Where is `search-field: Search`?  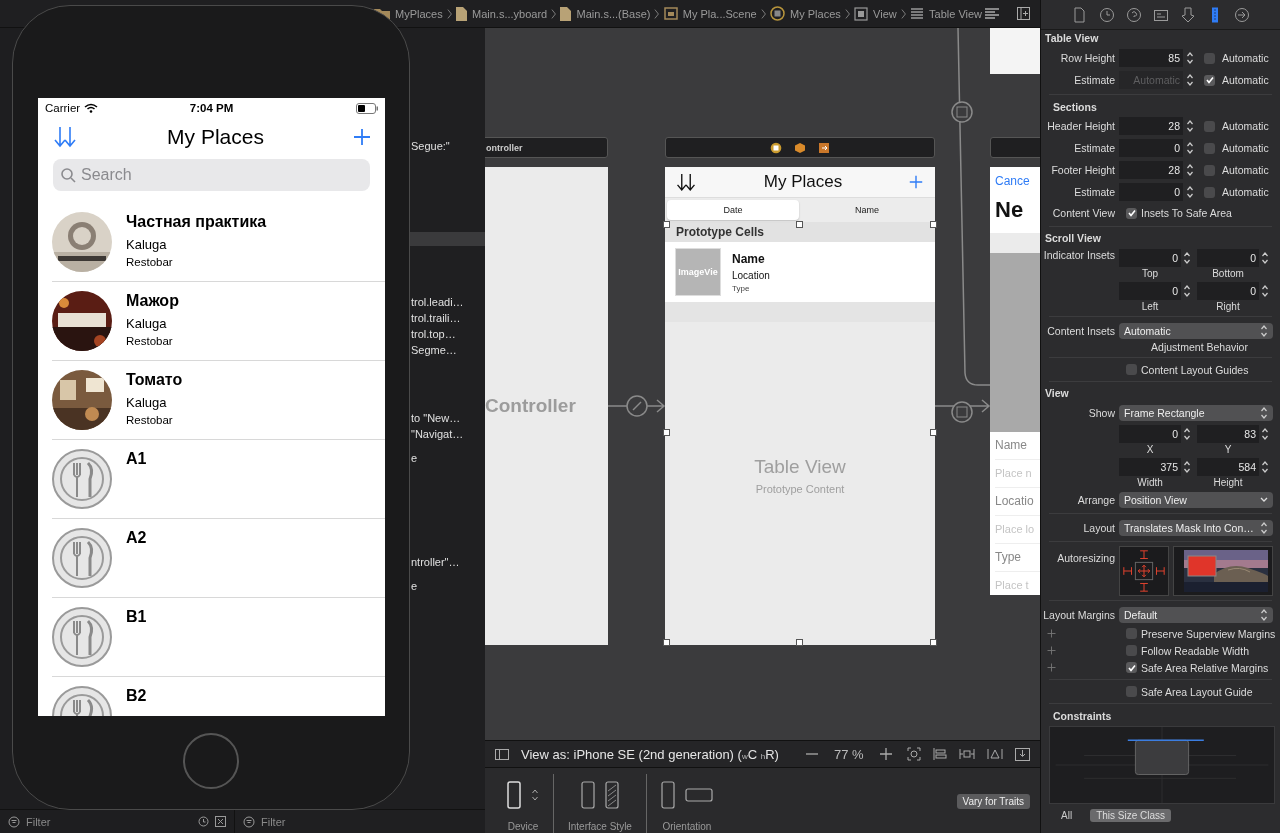
search-field: Search is located at coordinates (211, 175).